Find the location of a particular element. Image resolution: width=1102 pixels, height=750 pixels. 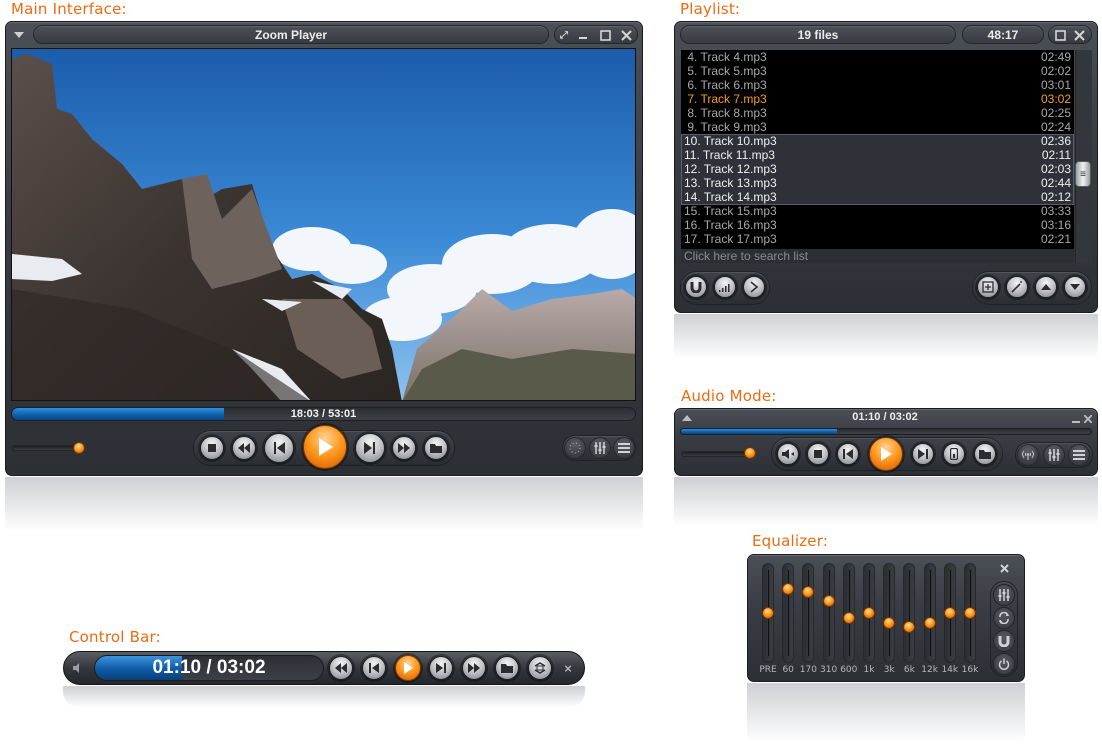

cbar-fast-forward-button is located at coordinates (474, 668).